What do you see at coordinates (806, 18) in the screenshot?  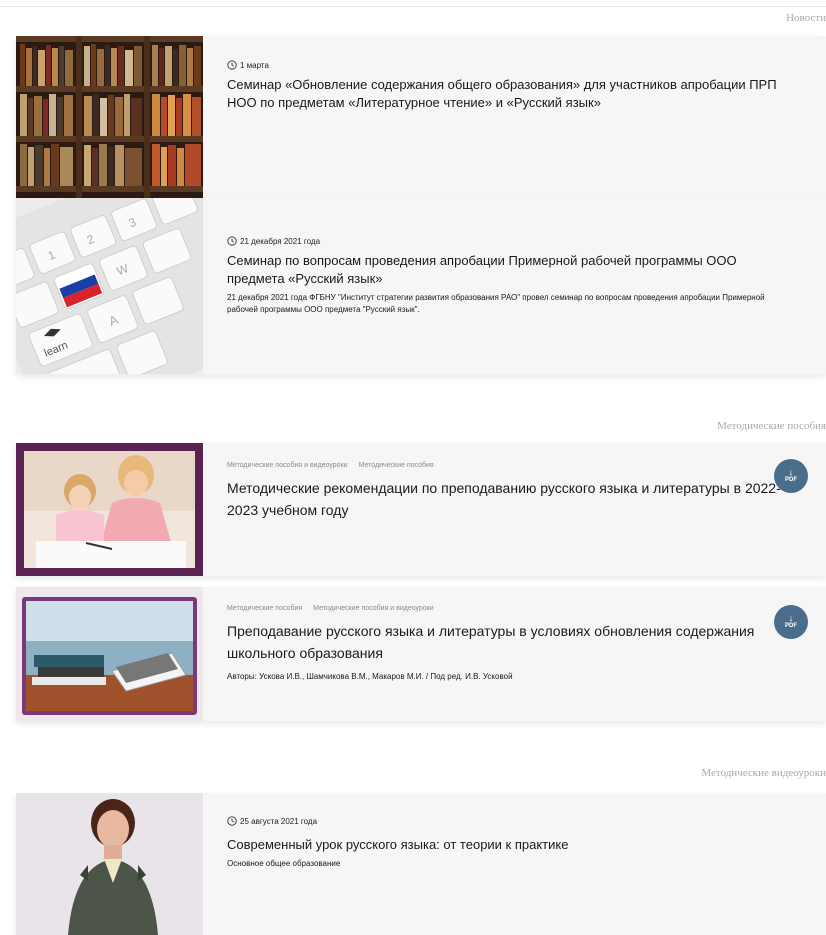 I see `section-title-news: Новости` at bounding box center [806, 18].